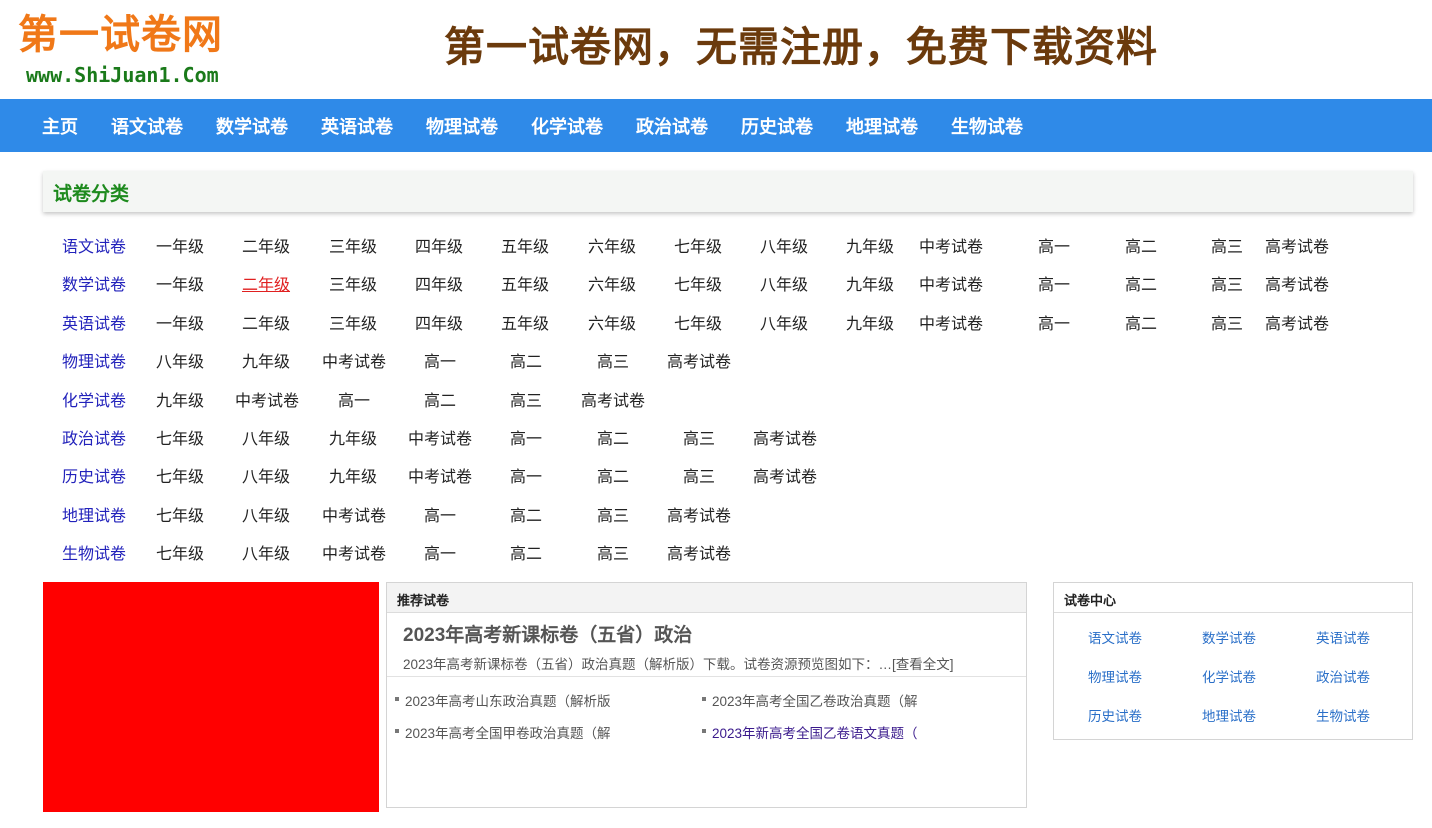 This screenshot has height=828, width=1432. Describe the element at coordinates (567, 126) in the screenshot. I see `nav-item: 化学试卷` at that location.